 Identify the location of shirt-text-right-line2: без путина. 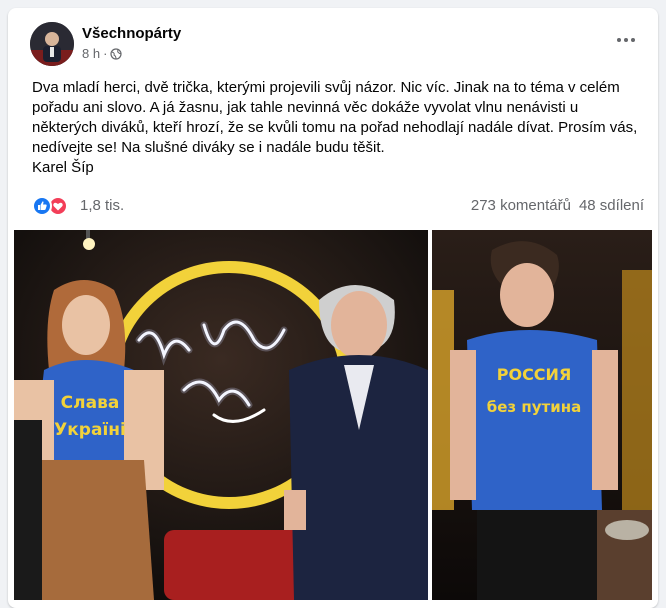
(534, 407).